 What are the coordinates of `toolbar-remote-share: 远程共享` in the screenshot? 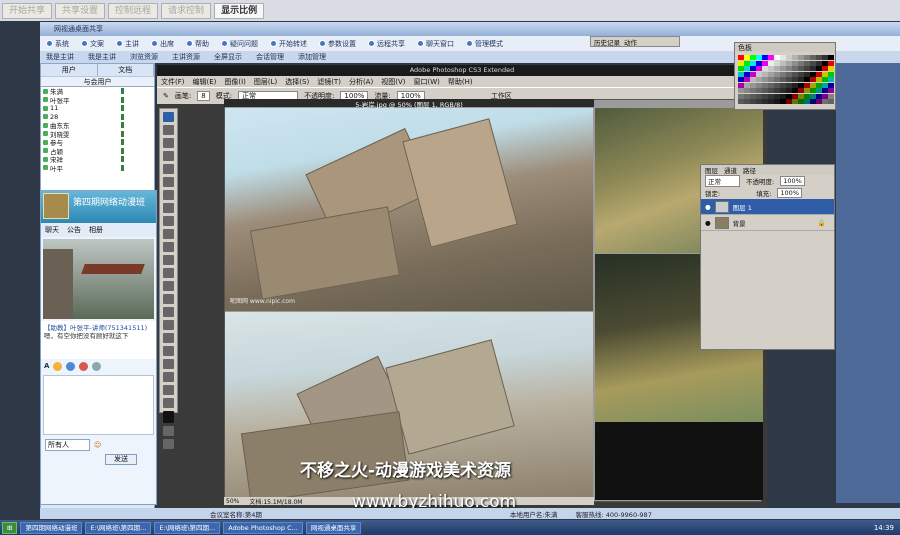 It's located at (386, 44).